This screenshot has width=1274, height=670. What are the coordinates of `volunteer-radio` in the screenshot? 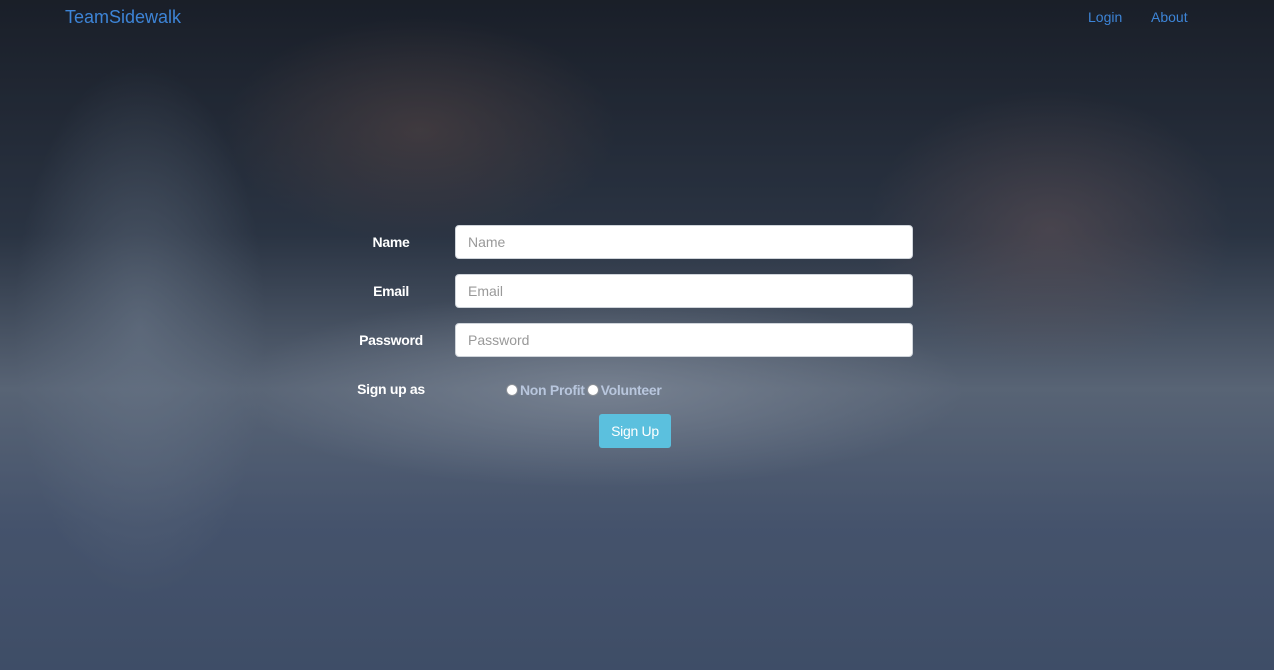 It's located at (592, 390).